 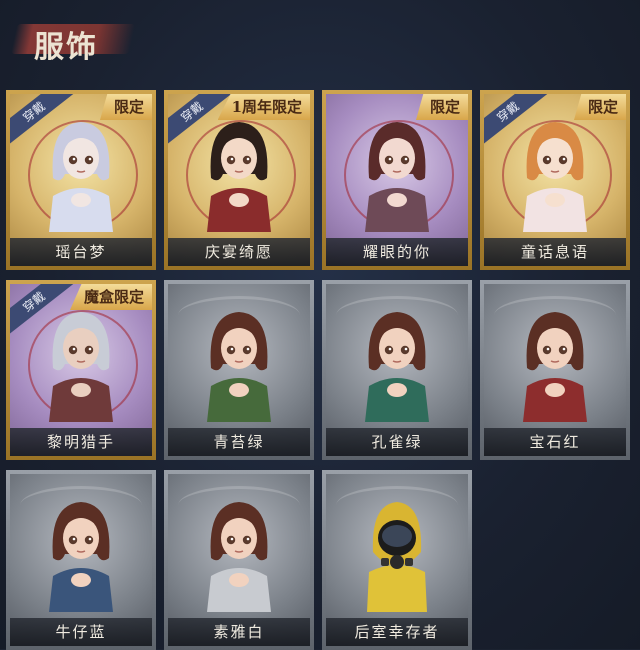 What do you see at coordinates (263, 107) in the screenshot?
I see `limited-badge: 1周年限定` at bounding box center [263, 107].